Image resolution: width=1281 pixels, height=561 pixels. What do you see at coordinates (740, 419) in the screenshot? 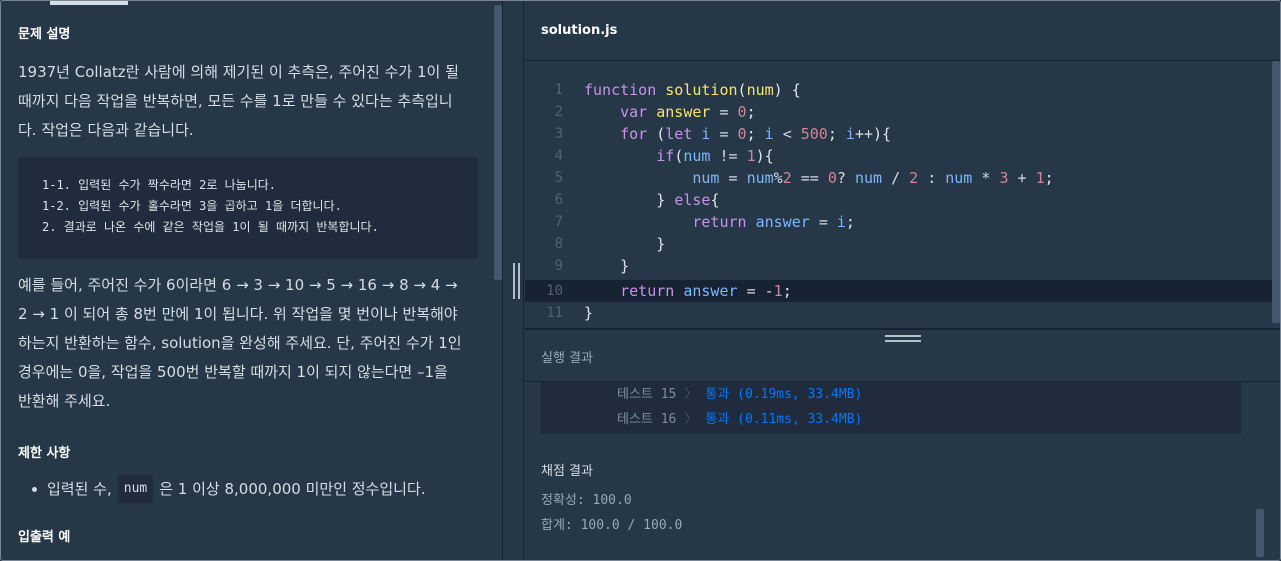
I see `test-row: 테스트 16 〉 통과 (0.11ms, 33.4MB)` at bounding box center [740, 419].